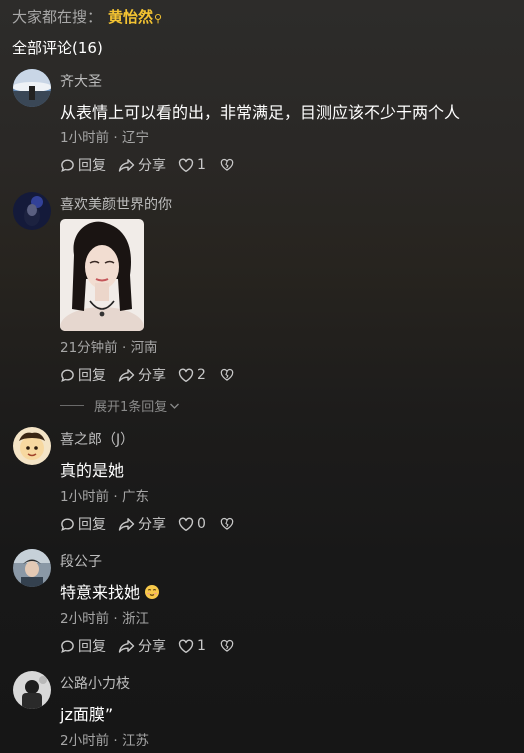  Describe the element at coordinates (130, 17) in the screenshot. I see `search-keyword: 黄怡然` at that location.